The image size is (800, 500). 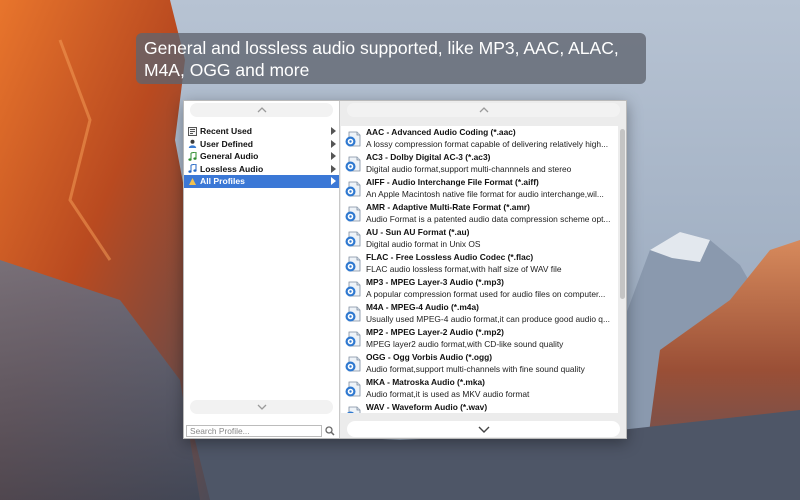 What do you see at coordinates (418, 232) in the screenshot?
I see `format-title: AU - Sun AU Format (*.au)` at bounding box center [418, 232].